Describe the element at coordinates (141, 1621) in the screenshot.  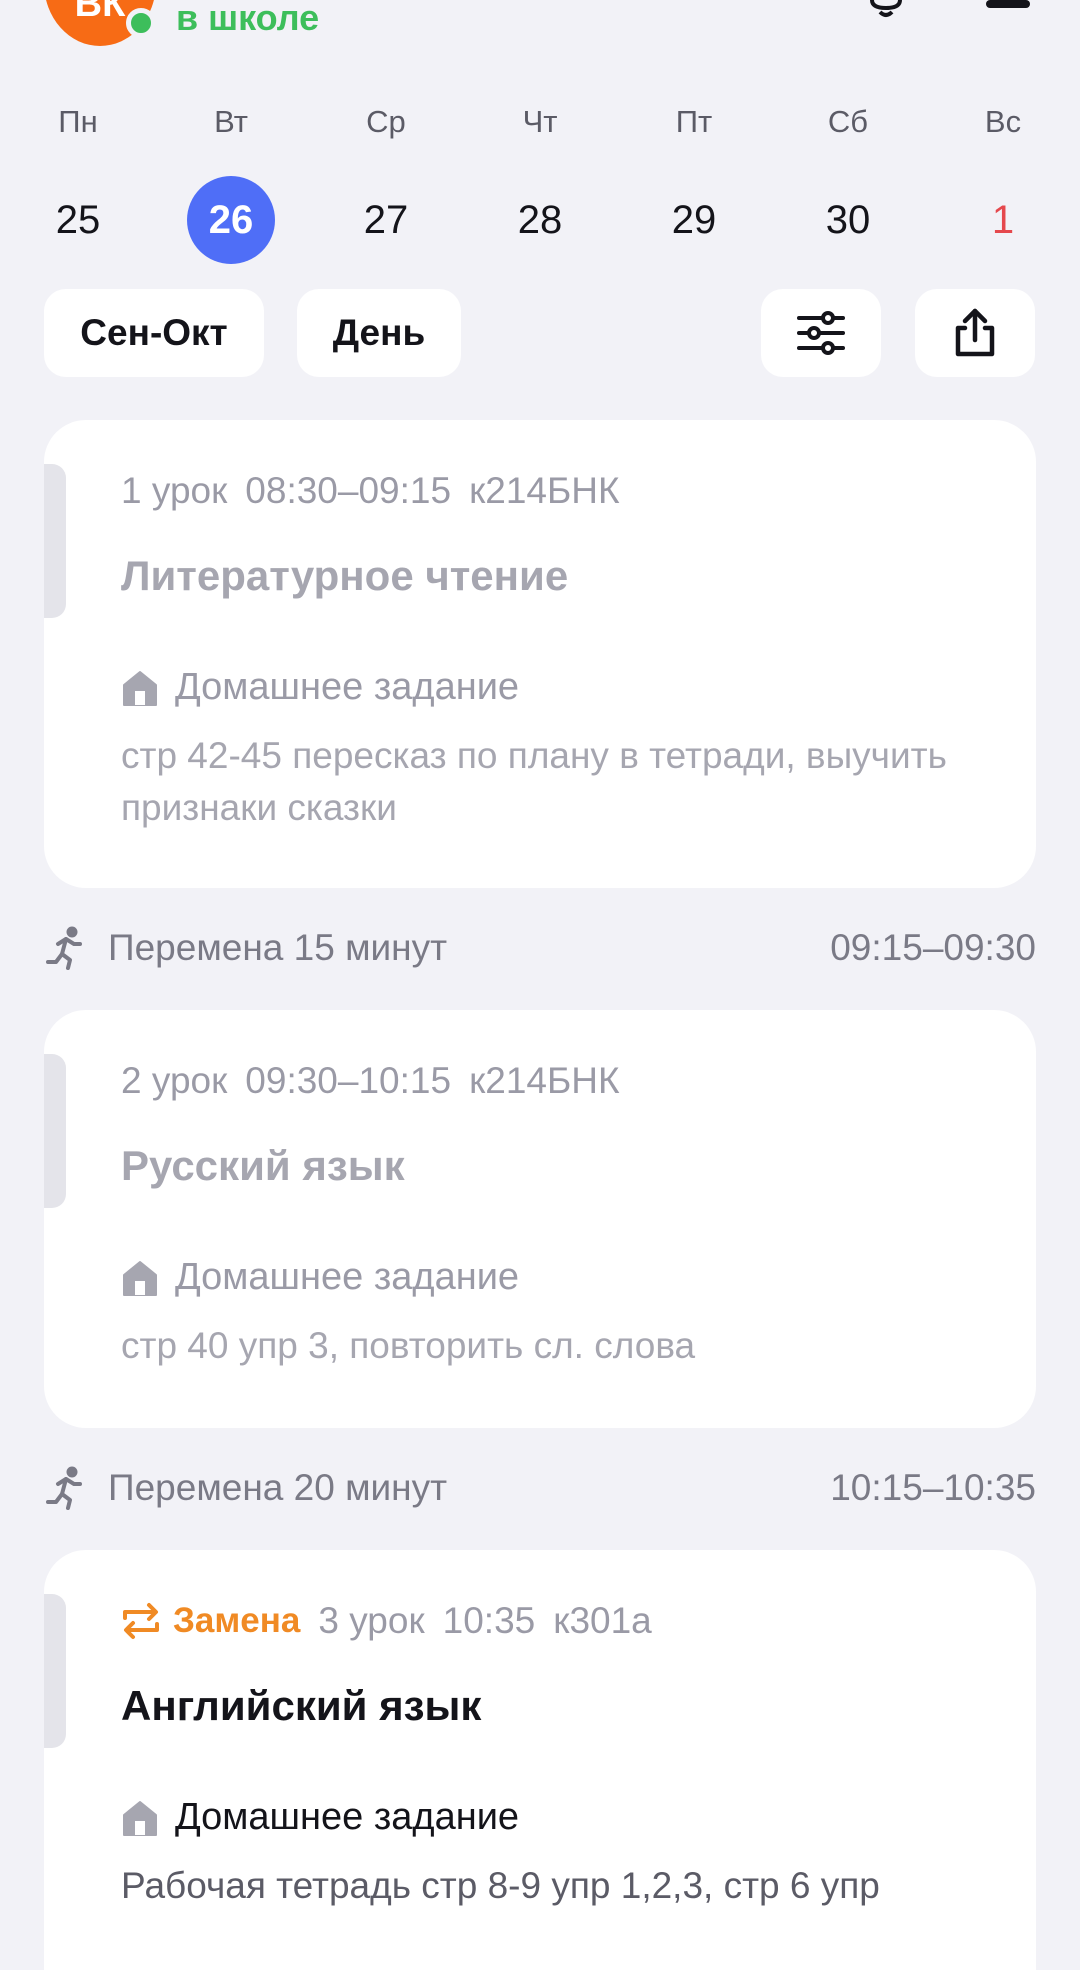
I see `swap-icon` at that location.